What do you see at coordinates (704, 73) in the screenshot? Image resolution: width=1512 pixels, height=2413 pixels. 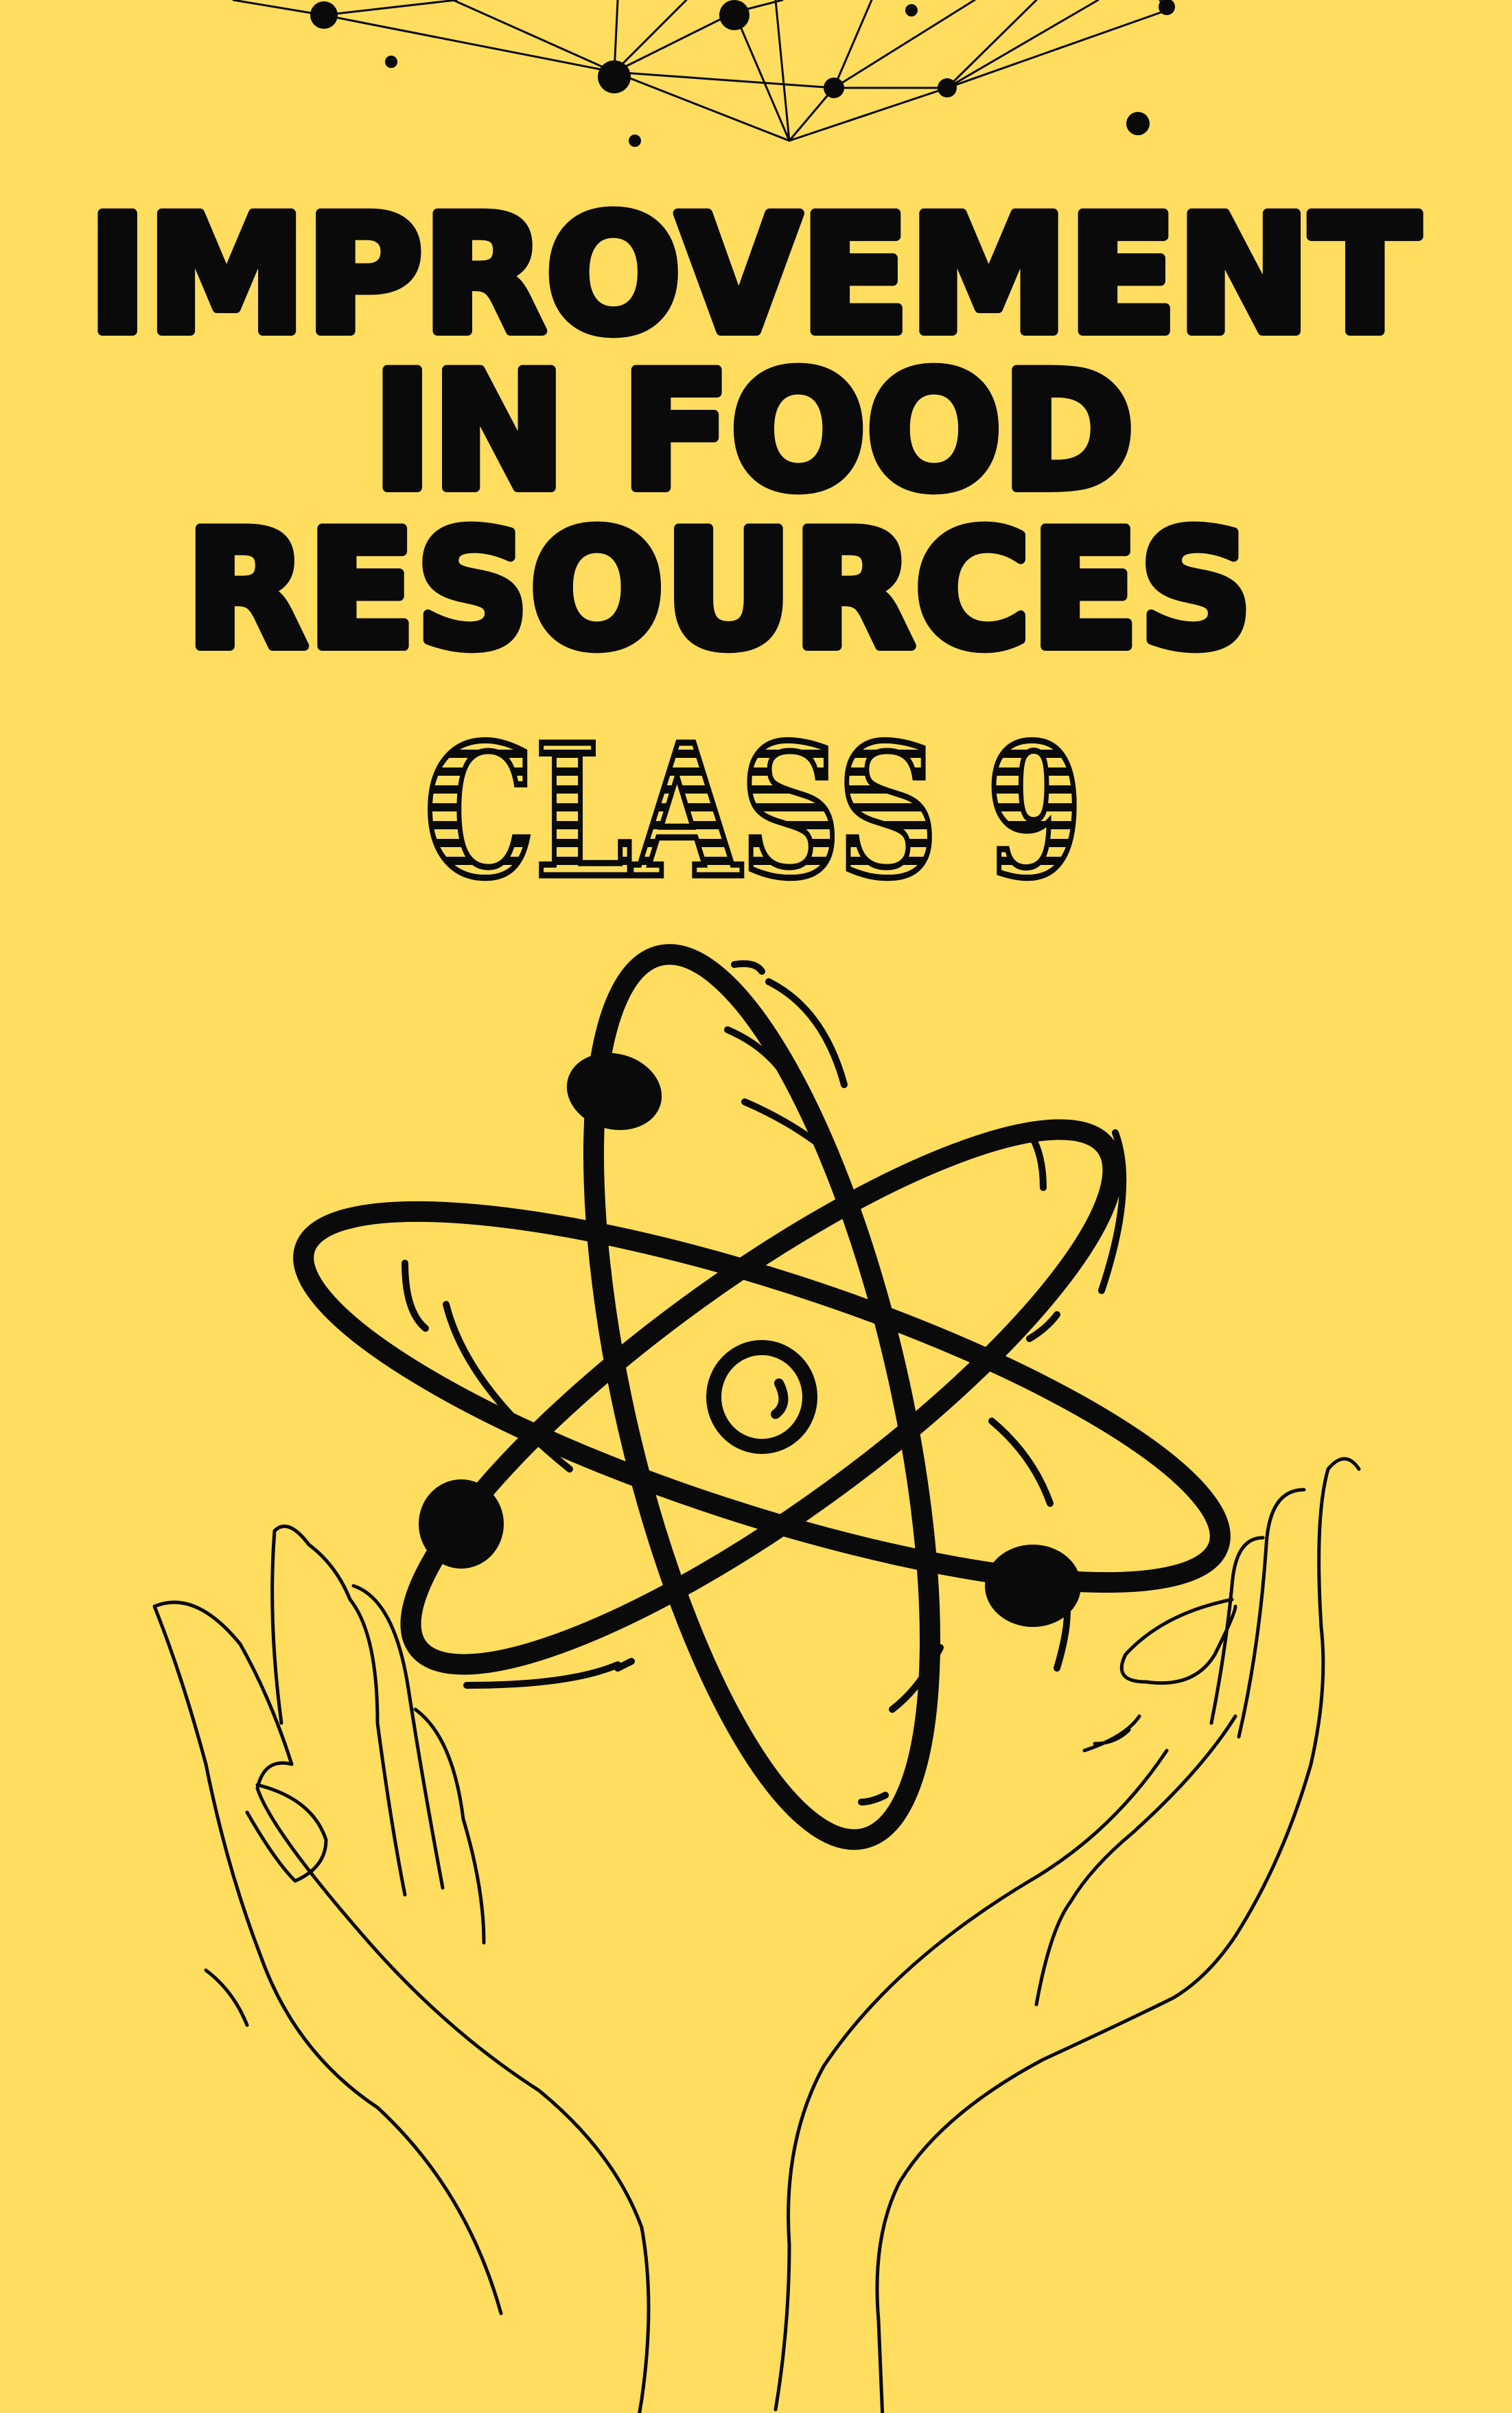 I see `network-graph-icon` at bounding box center [704, 73].